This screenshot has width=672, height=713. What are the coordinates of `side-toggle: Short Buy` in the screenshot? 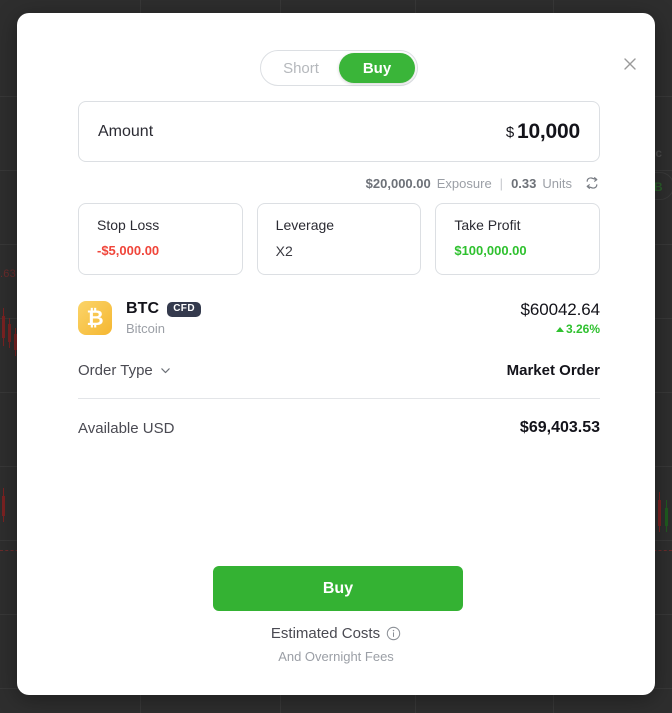 It's located at (339, 68).